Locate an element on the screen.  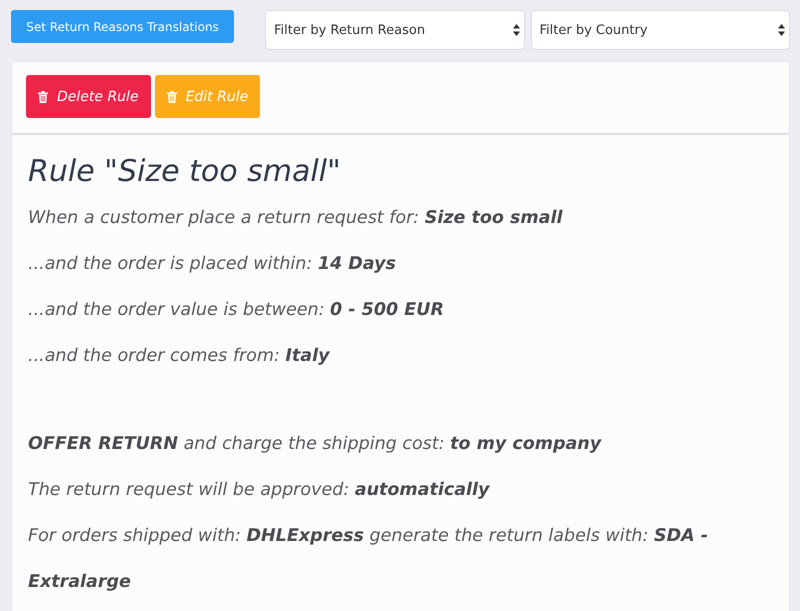
rule-outcome-text: For orders shipped with: DHLExpress generate the return labels with: SDA - Extralarge is located at coordinates (369, 559).